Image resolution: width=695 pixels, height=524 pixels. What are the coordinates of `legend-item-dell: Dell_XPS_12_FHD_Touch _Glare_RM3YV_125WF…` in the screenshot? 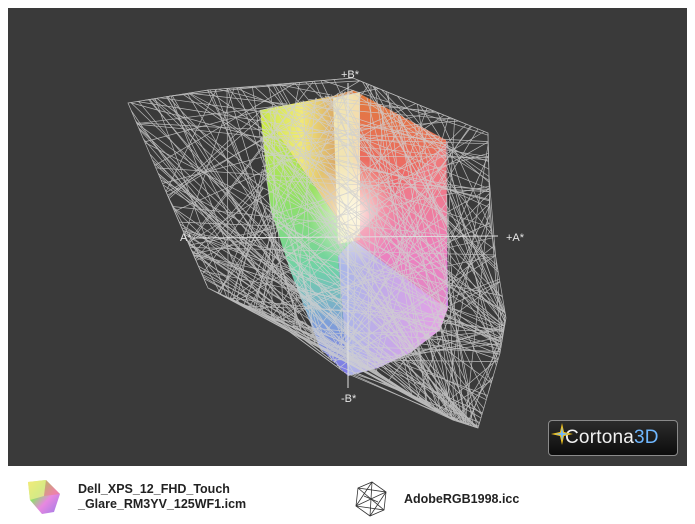 It's located at (135, 497).